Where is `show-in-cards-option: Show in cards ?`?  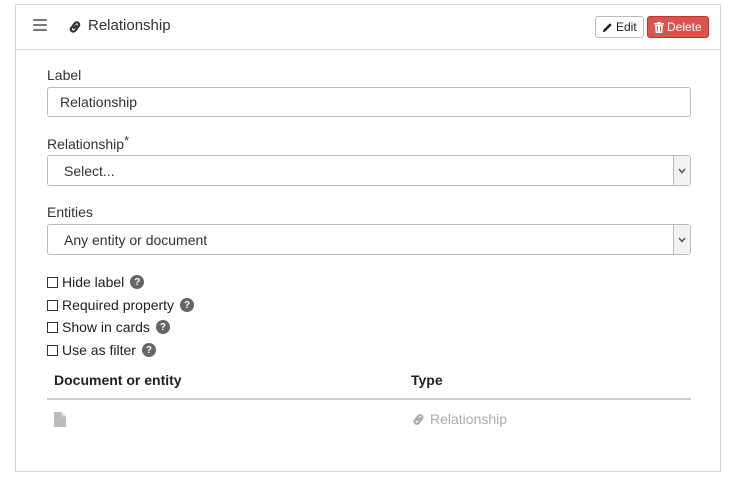
show-in-cards-option: Show in cards ? is located at coordinates (108, 327).